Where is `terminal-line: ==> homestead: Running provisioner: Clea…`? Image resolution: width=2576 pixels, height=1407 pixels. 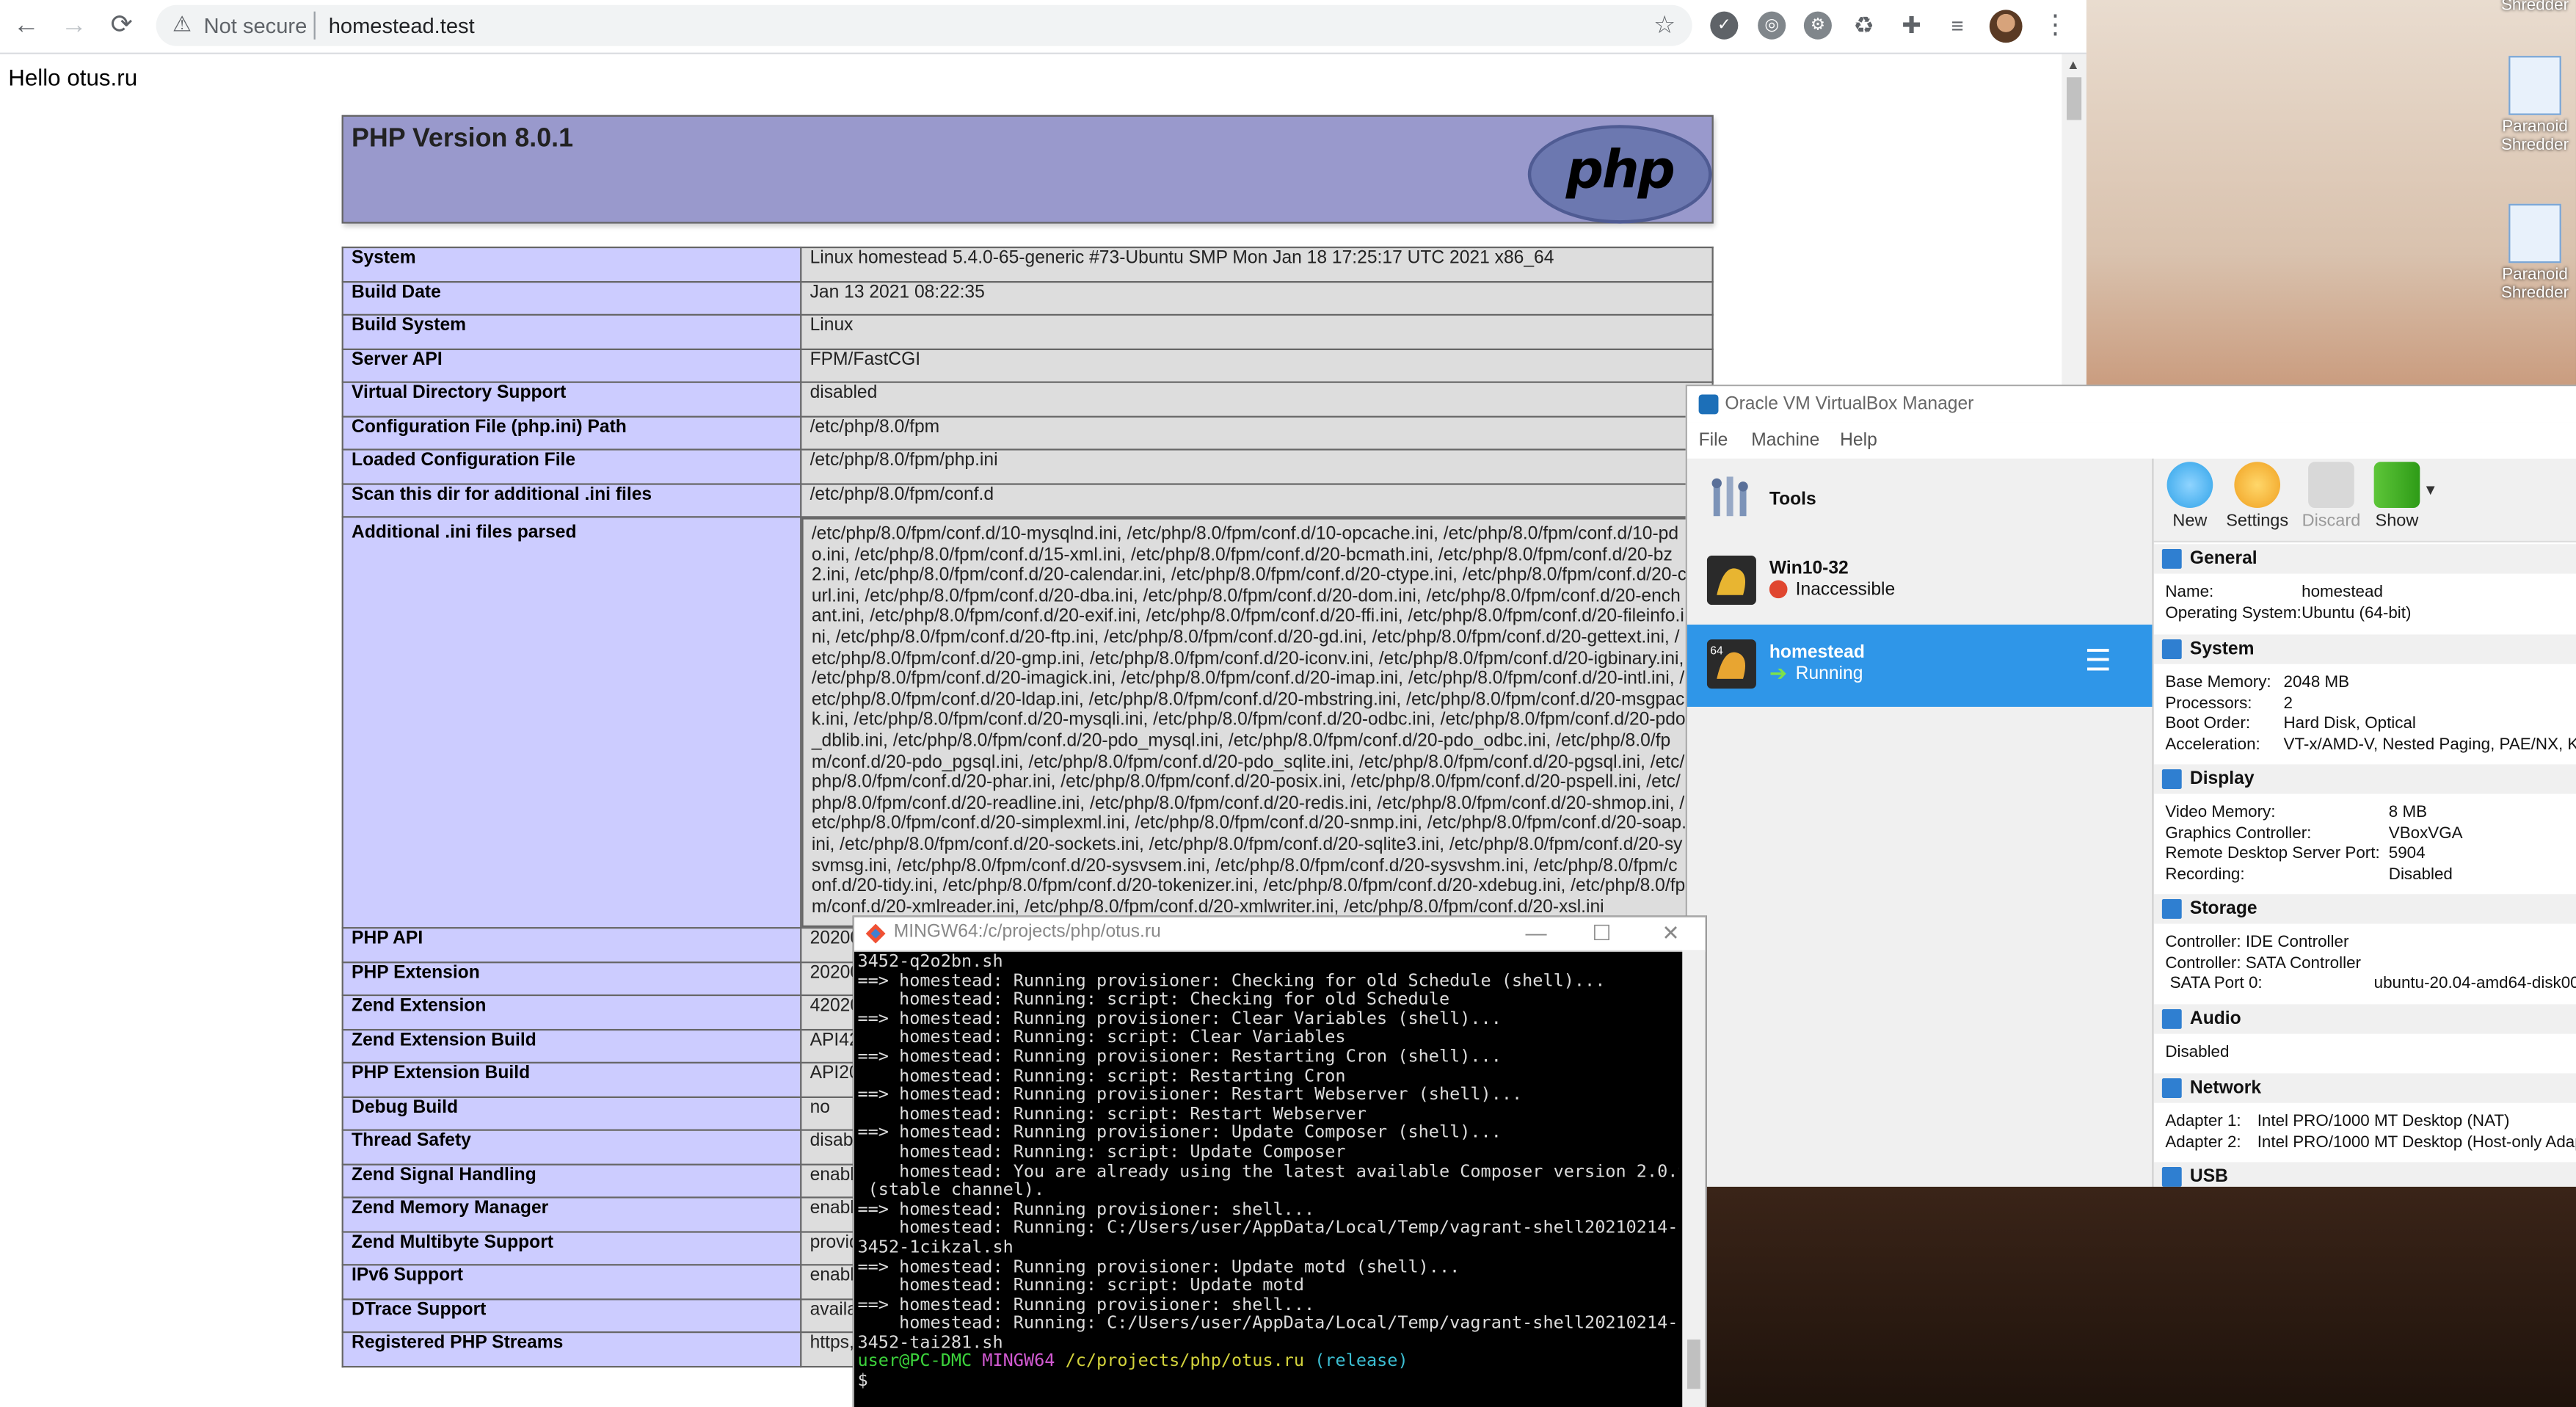 terminal-line: ==> homestead: Running provisioner: Clea… is located at coordinates (1179, 1018).